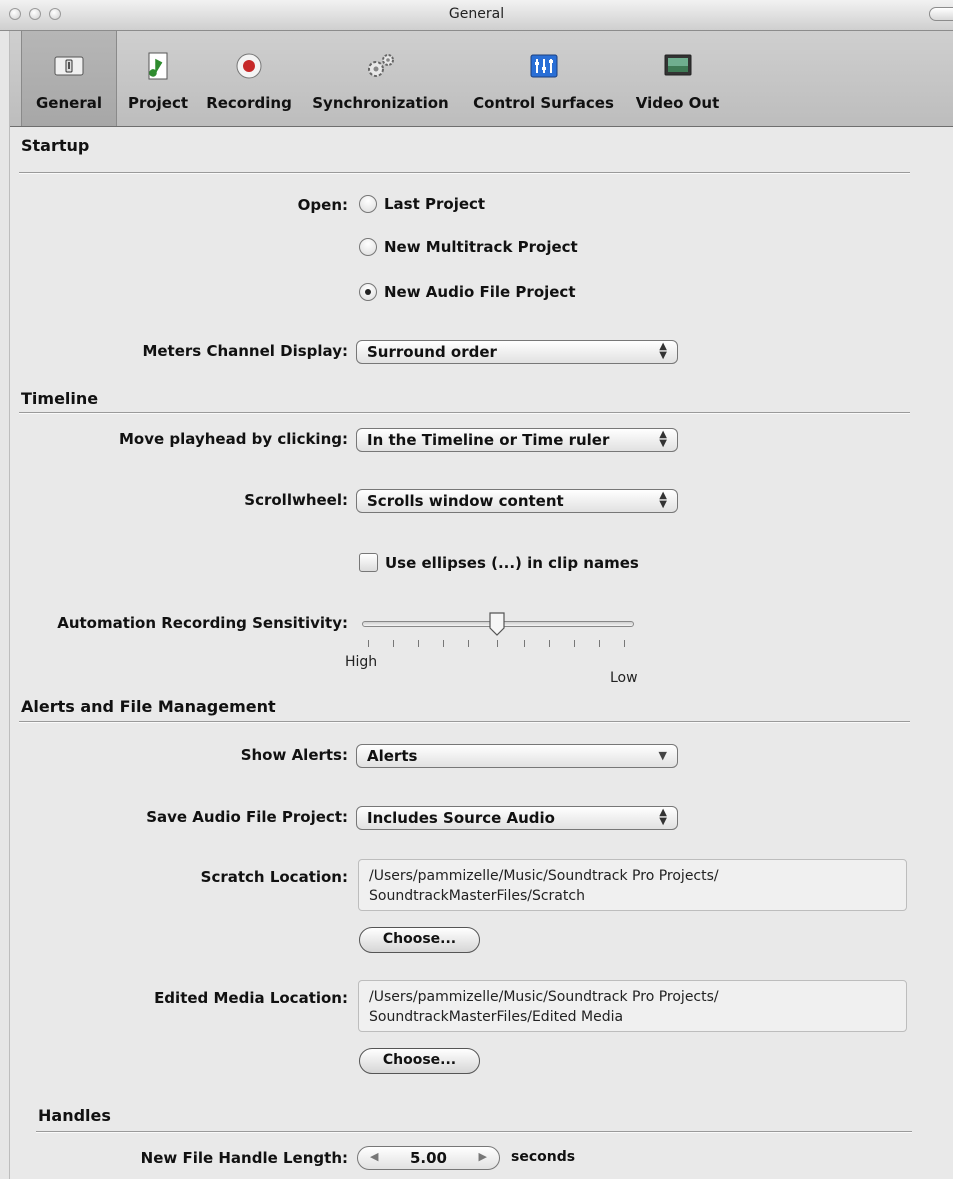 This screenshot has width=953, height=1179. I want to click on radio-new-audio-file-project: New Audio File Project, so click(467, 292).